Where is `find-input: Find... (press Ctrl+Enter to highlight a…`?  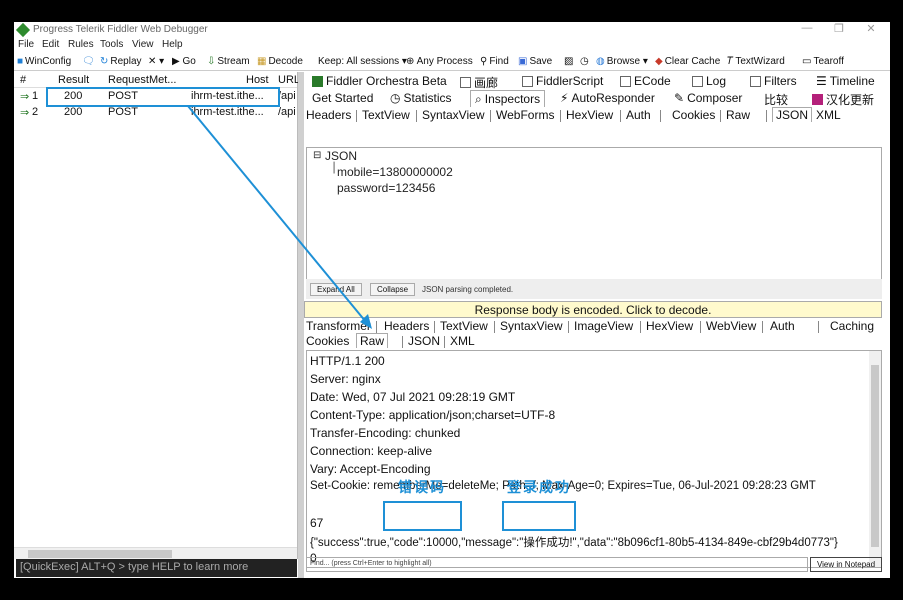
find-input: Find... (press Ctrl+Enter to highlight a… is located at coordinates (557, 564).